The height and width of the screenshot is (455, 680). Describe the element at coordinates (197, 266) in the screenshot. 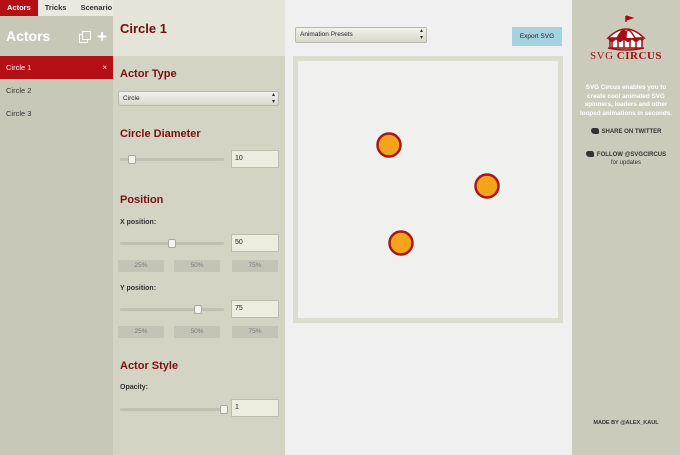

I see `x-preset-50-button: 50%` at that location.